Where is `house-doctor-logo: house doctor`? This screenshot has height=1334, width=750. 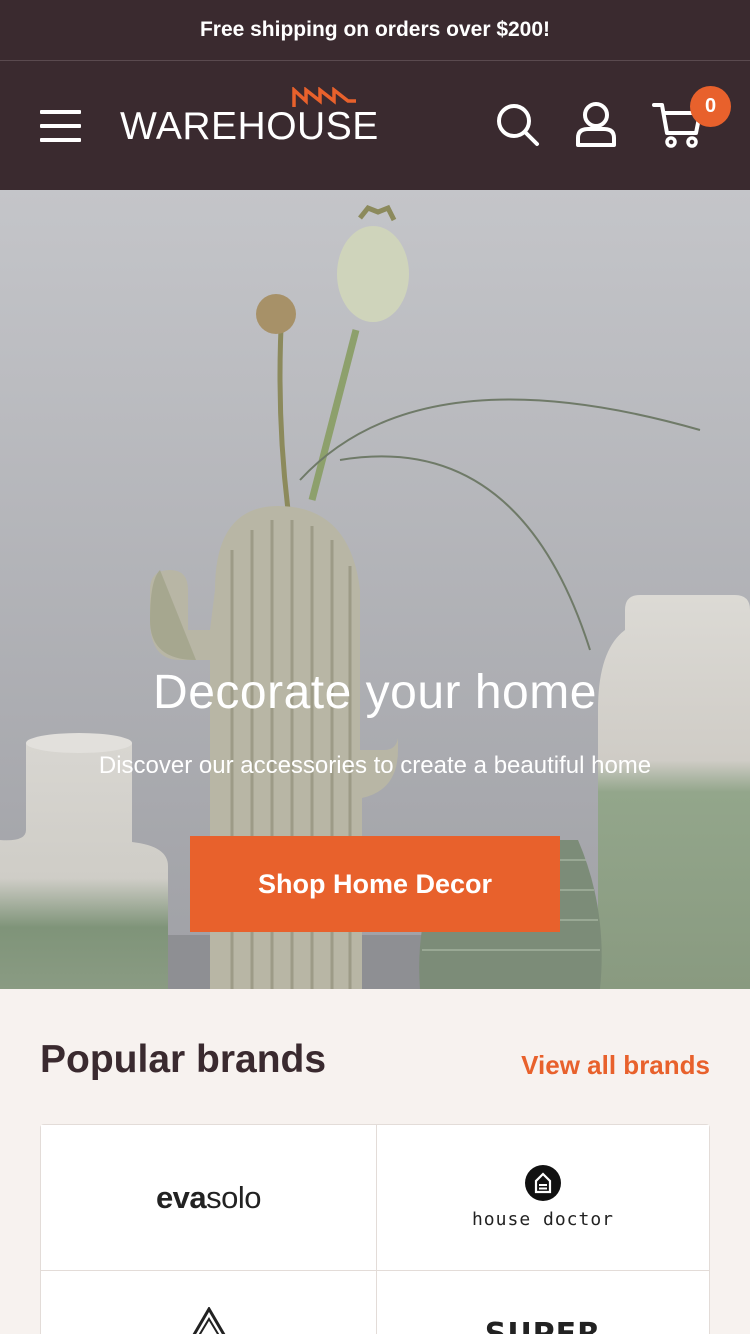
house-doctor-logo: house doctor is located at coordinates (543, 1197).